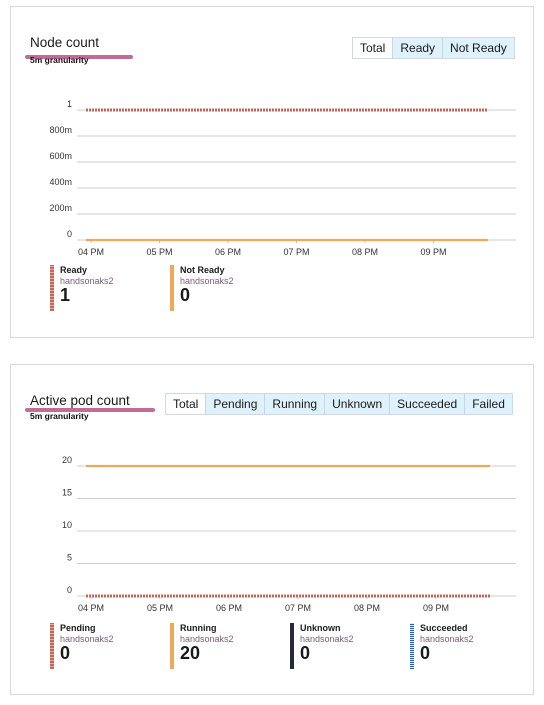 This screenshot has width=544, height=705. What do you see at coordinates (444, 628) in the screenshot?
I see `legend-name: Succeeded` at bounding box center [444, 628].